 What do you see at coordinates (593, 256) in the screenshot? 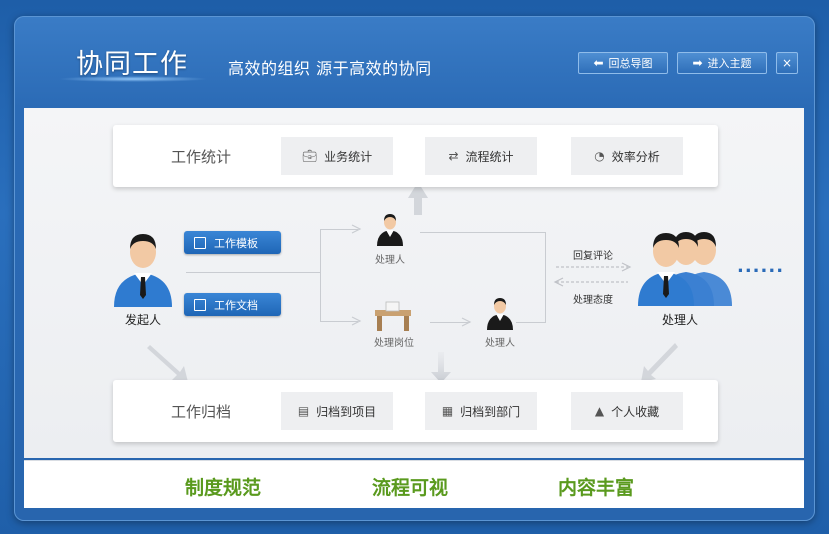
I see `reply-comment-label: 回复评论` at bounding box center [593, 256].